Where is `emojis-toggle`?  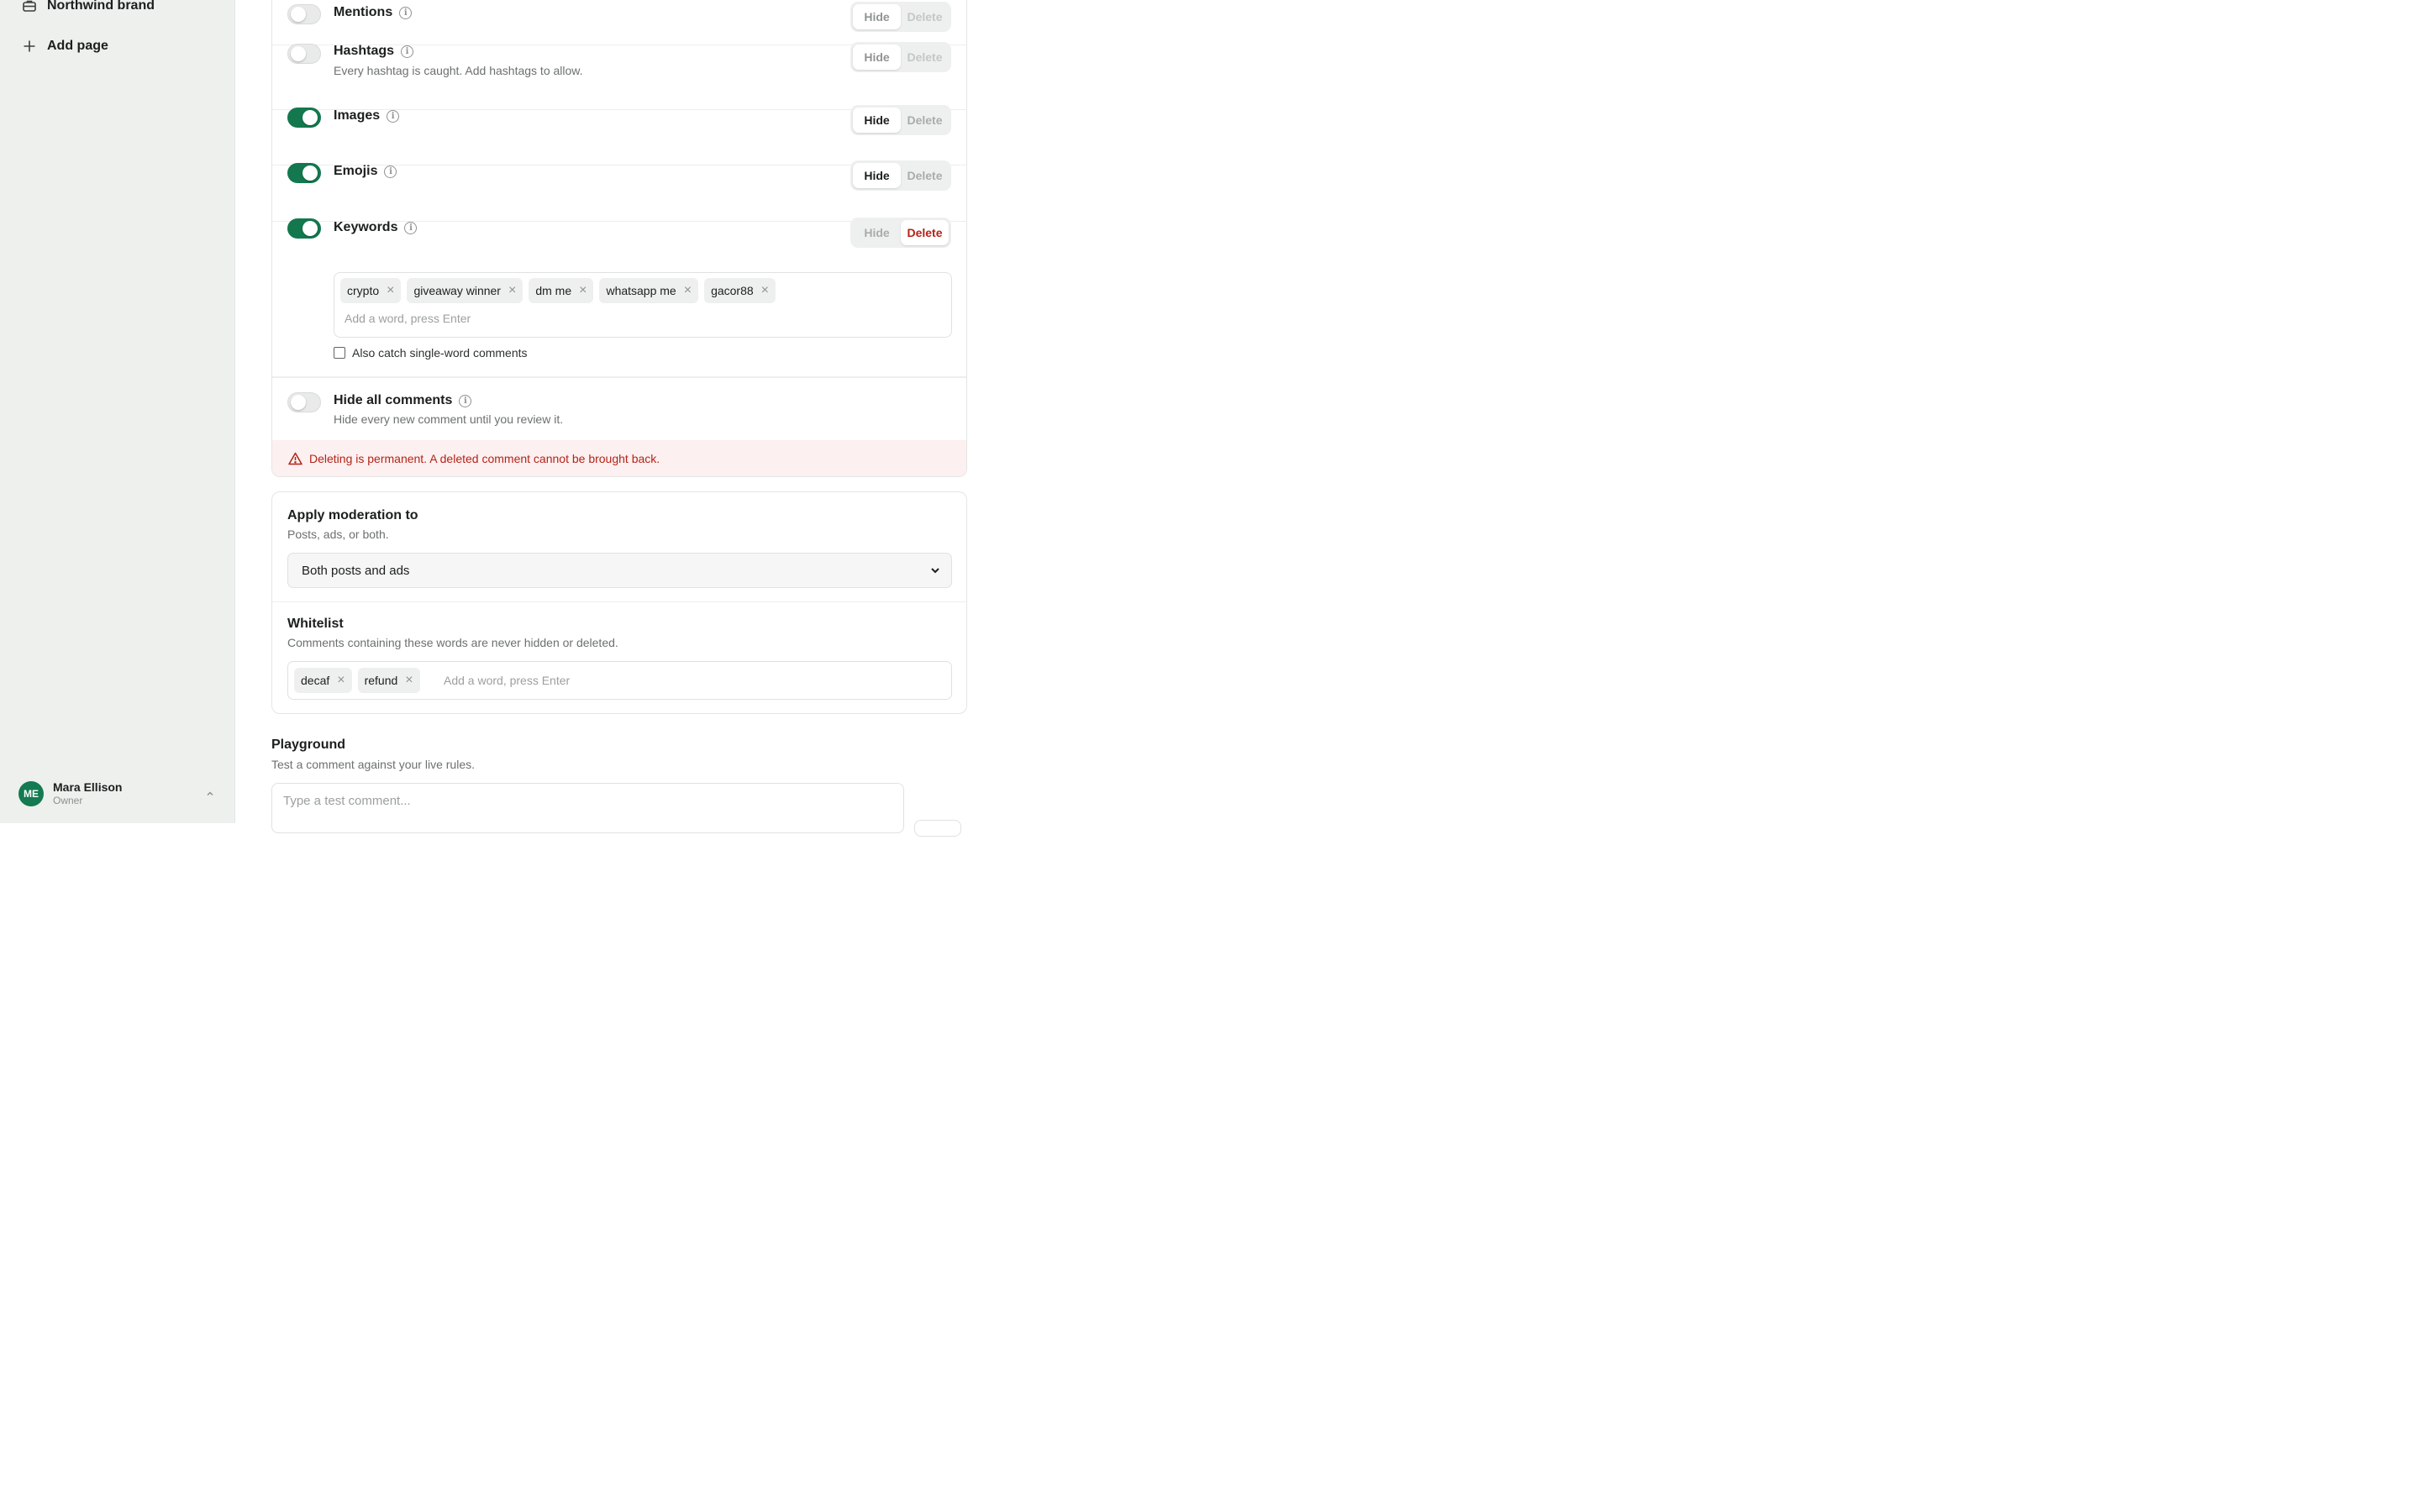 emojis-toggle is located at coordinates (304, 173).